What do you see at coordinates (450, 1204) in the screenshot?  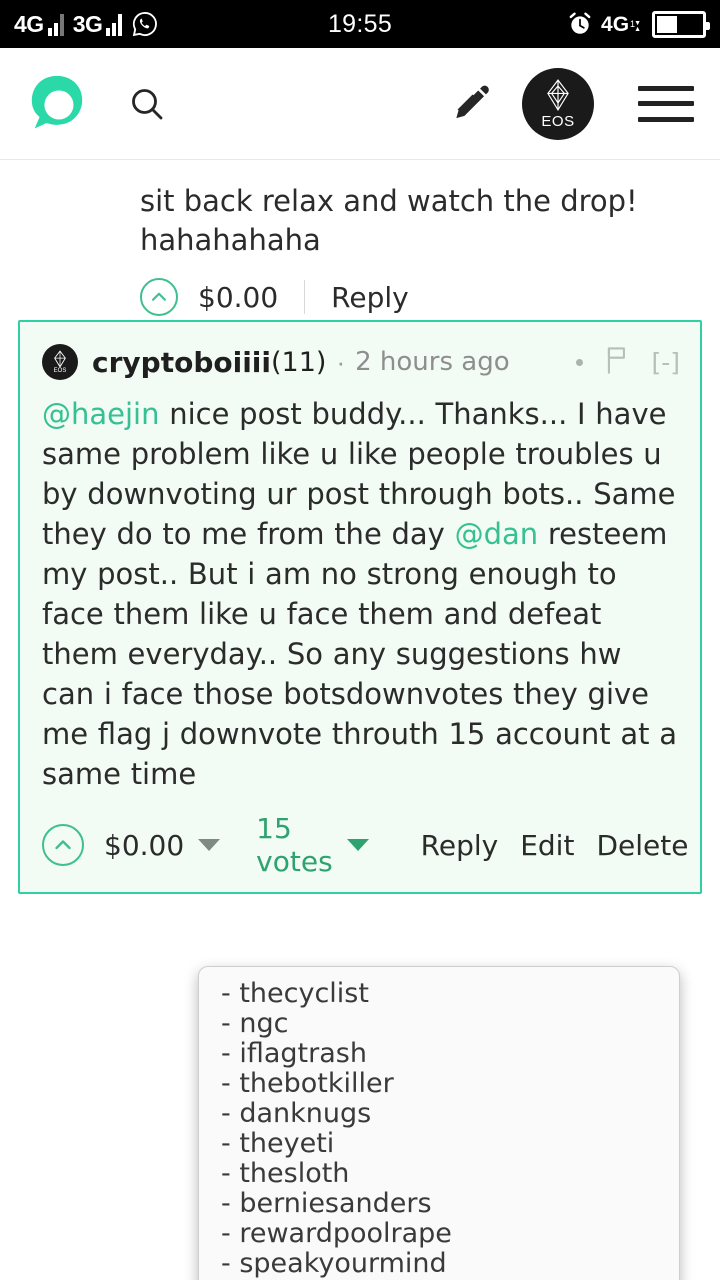 I see `voter-item: - berniesanders` at bounding box center [450, 1204].